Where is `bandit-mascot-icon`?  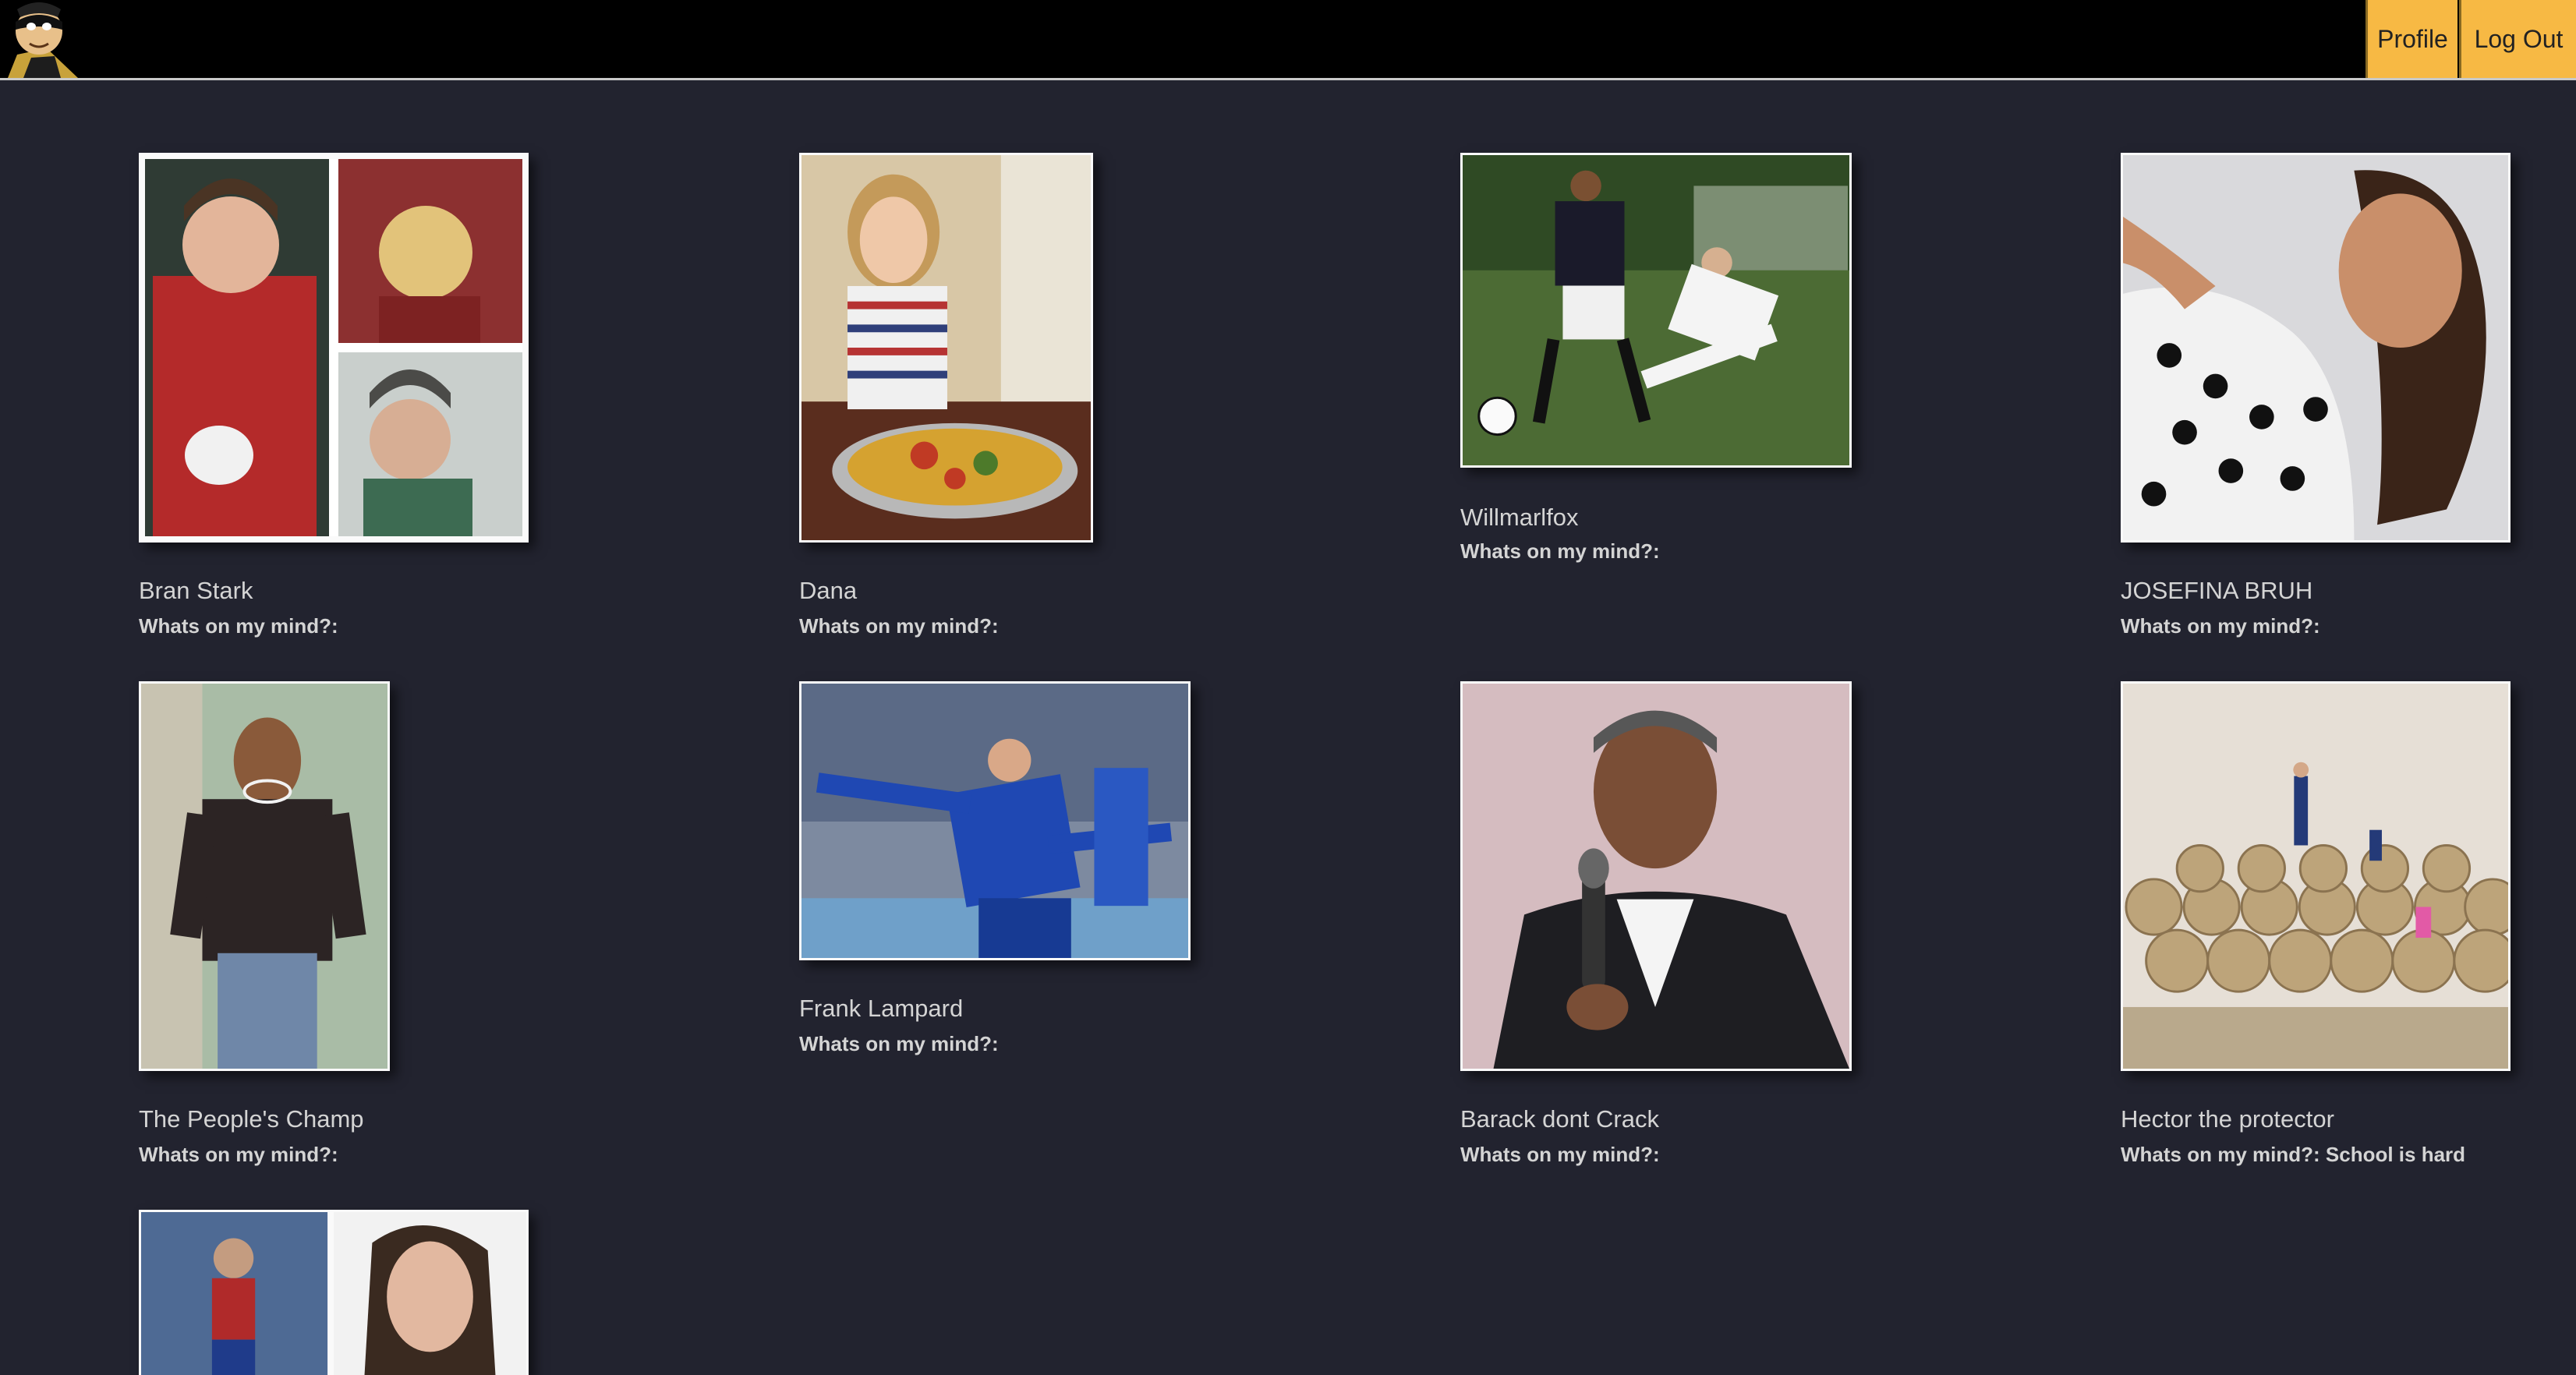 bandit-mascot-icon is located at coordinates (43, 39).